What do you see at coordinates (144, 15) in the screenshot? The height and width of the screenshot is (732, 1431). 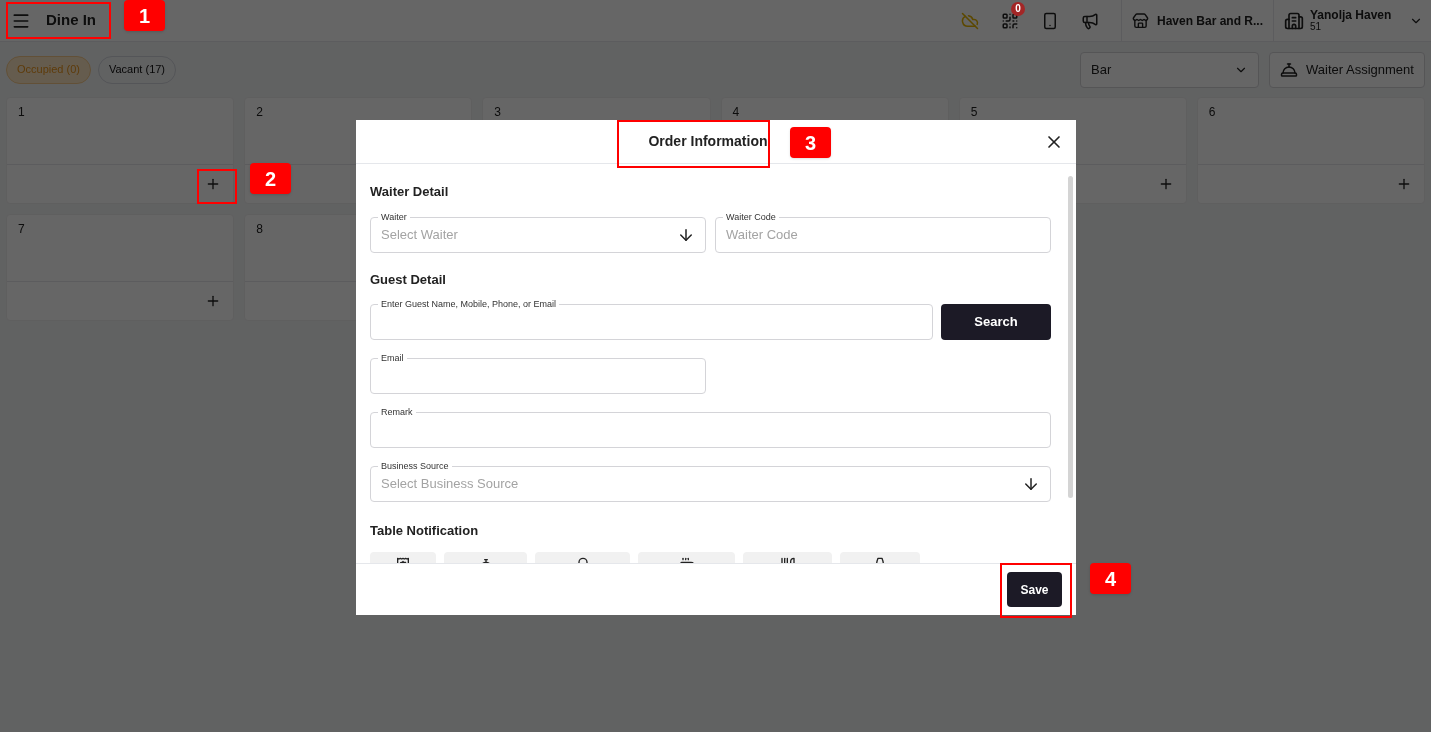 I see `step-number: 1` at bounding box center [144, 15].